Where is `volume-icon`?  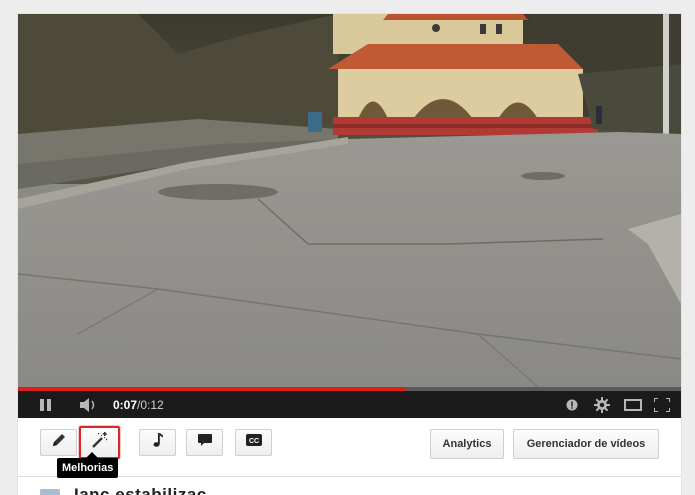 volume-icon is located at coordinates (89, 404).